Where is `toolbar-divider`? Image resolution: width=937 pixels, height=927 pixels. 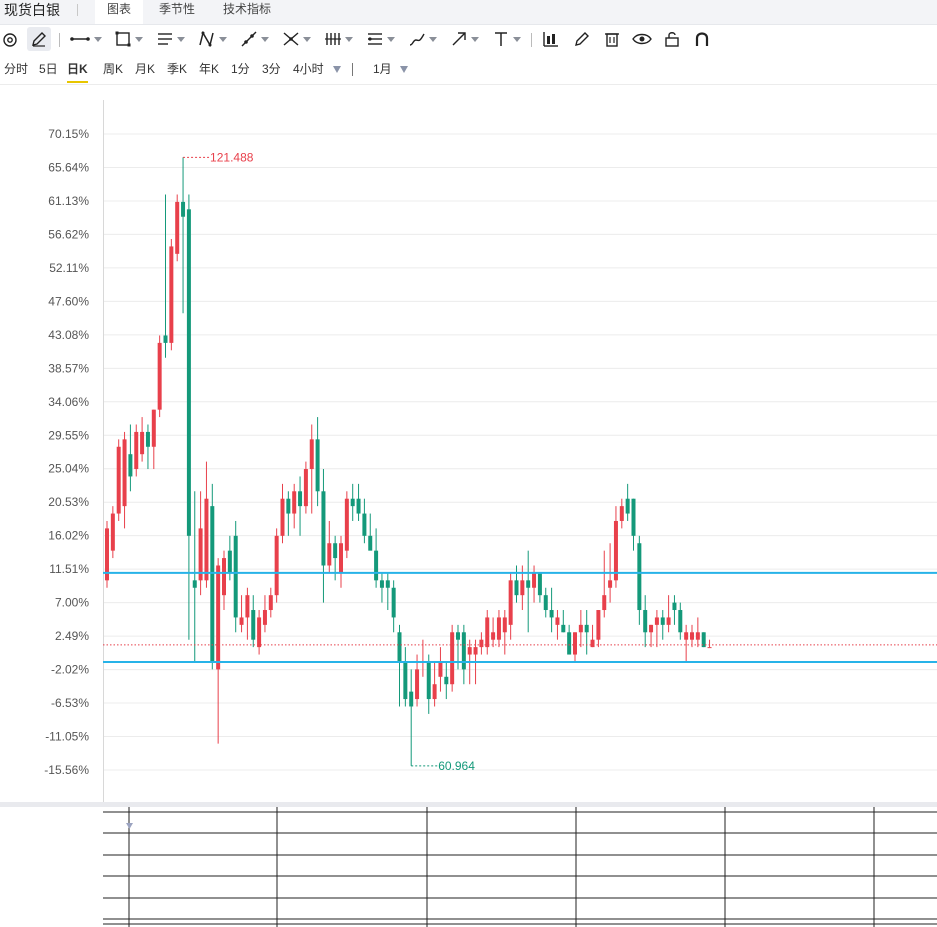
toolbar-divider is located at coordinates (59, 40).